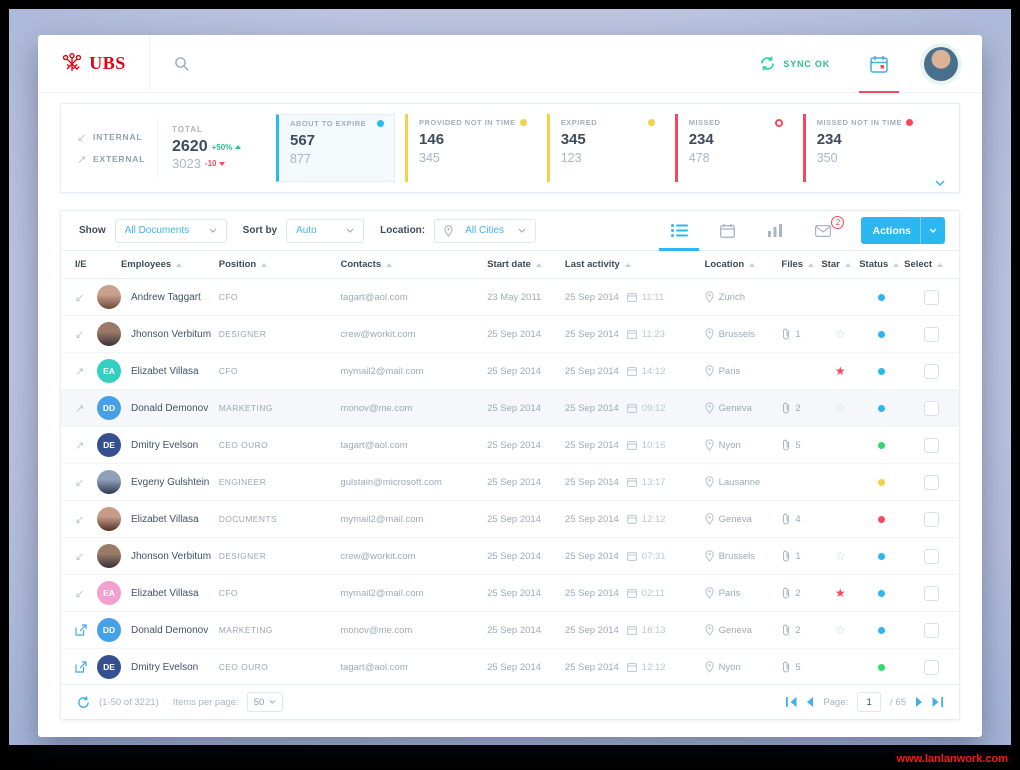 This screenshot has height=770, width=1020. I want to click on column-header-position: Position, so click(280, 264).